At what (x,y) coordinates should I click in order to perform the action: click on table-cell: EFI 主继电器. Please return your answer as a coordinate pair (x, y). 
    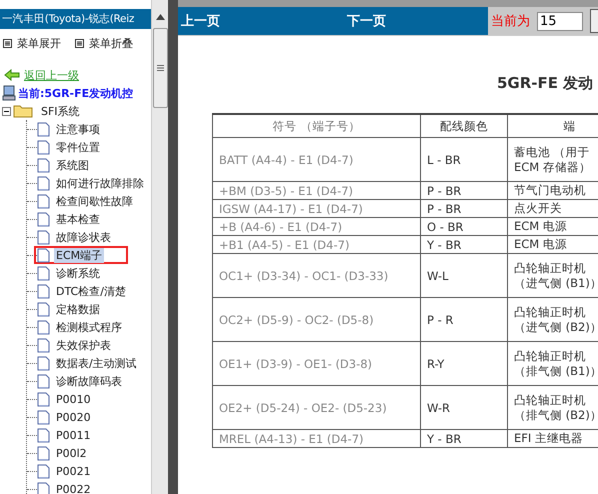
    Looking at the image, I should click on (553, 439).